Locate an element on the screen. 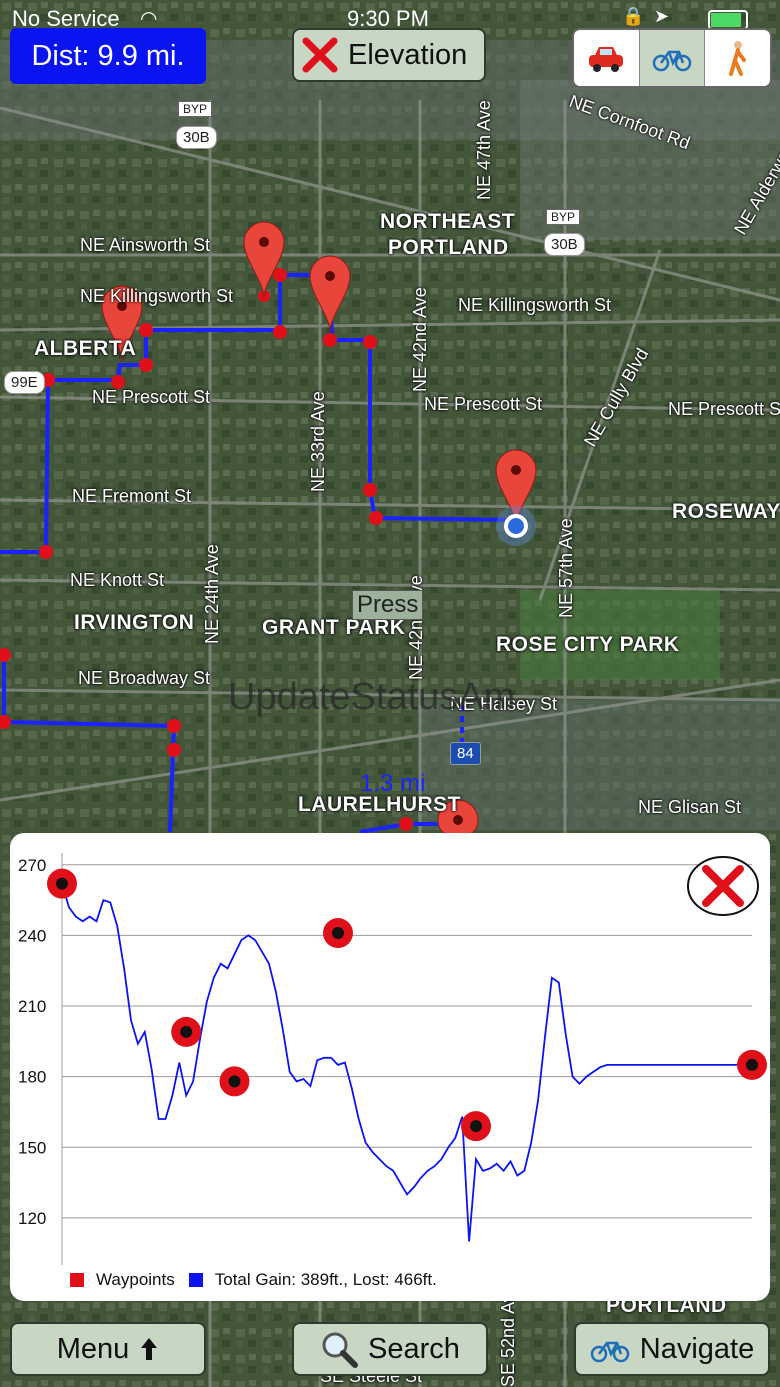 The image size is (780, 1387). neighborhood-label: IRVINGTON is located at coordinates (134, 622).